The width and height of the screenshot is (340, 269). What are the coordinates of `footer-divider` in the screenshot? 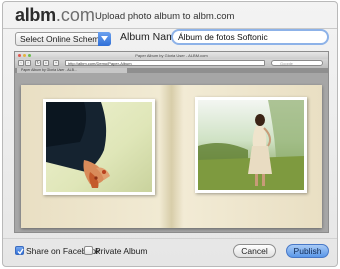 It's located at (170, 238).